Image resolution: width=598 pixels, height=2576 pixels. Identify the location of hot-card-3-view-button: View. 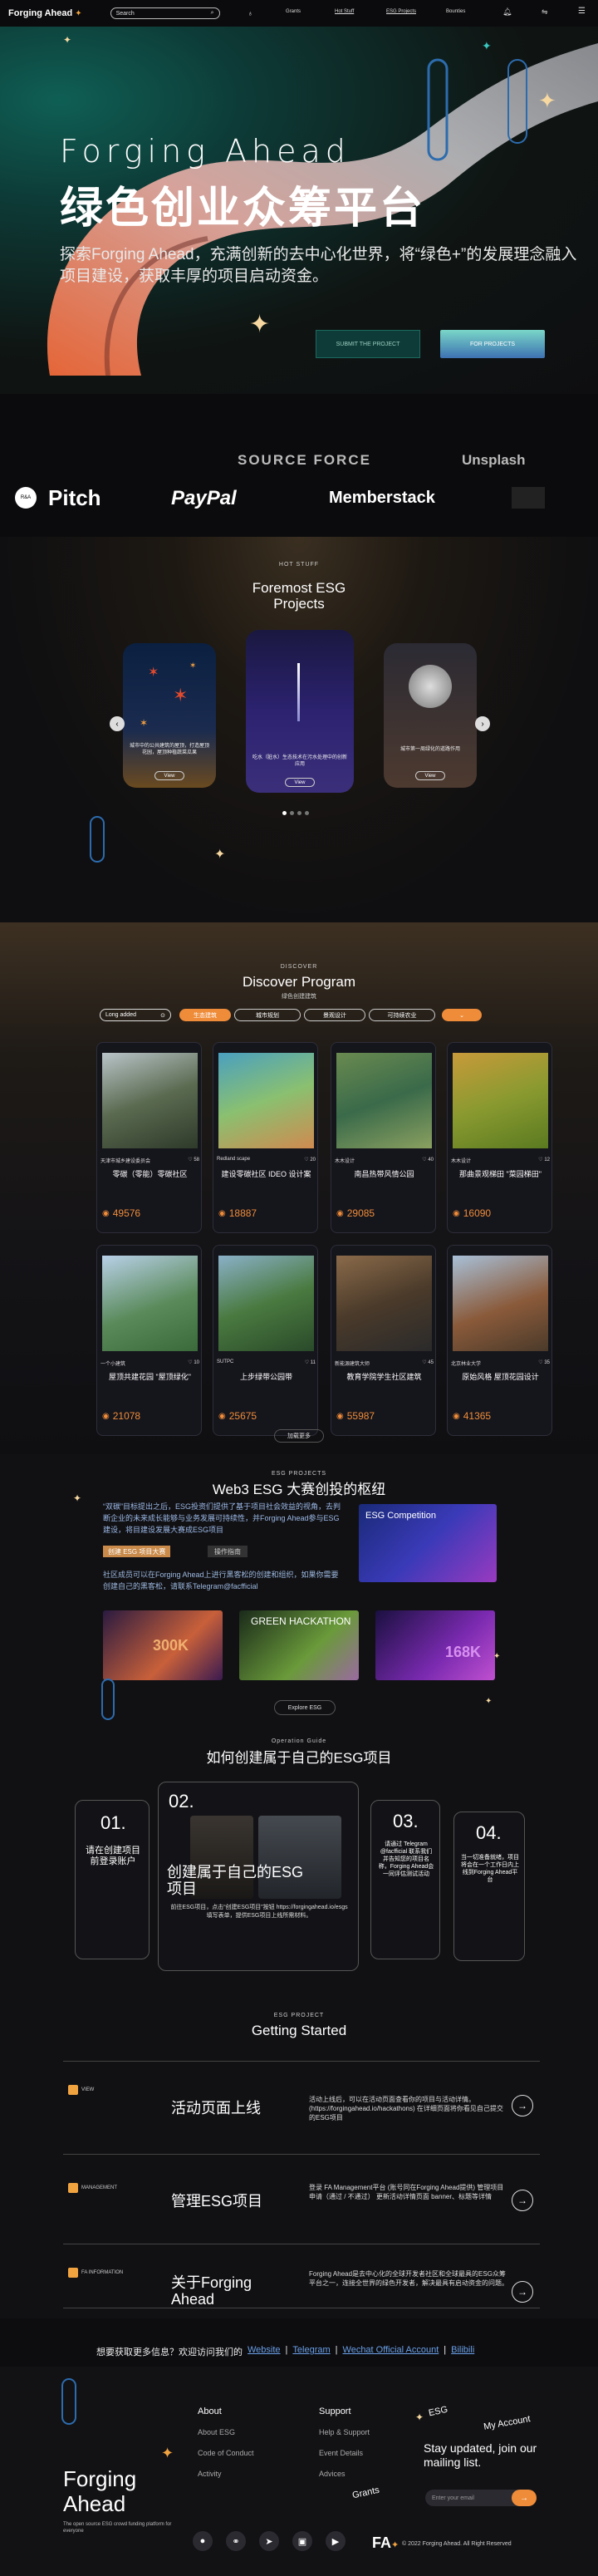
(430, 775).